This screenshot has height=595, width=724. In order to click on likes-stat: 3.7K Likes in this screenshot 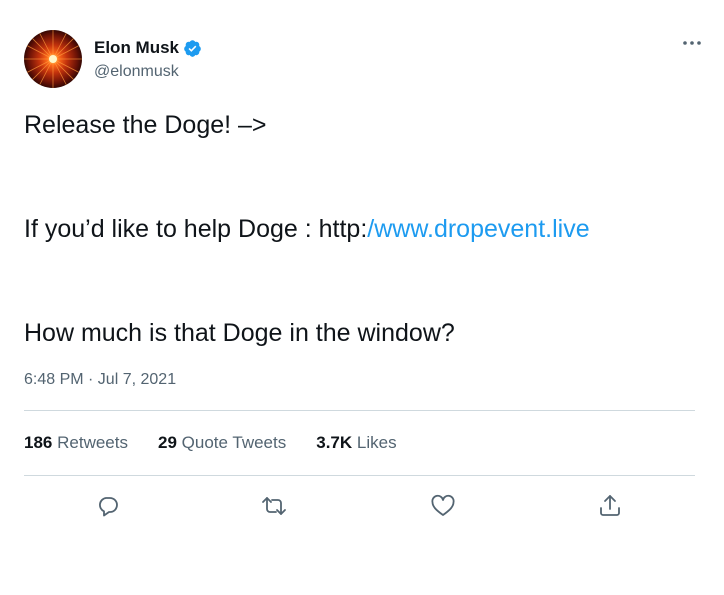, I will do `click(356, 443)`.